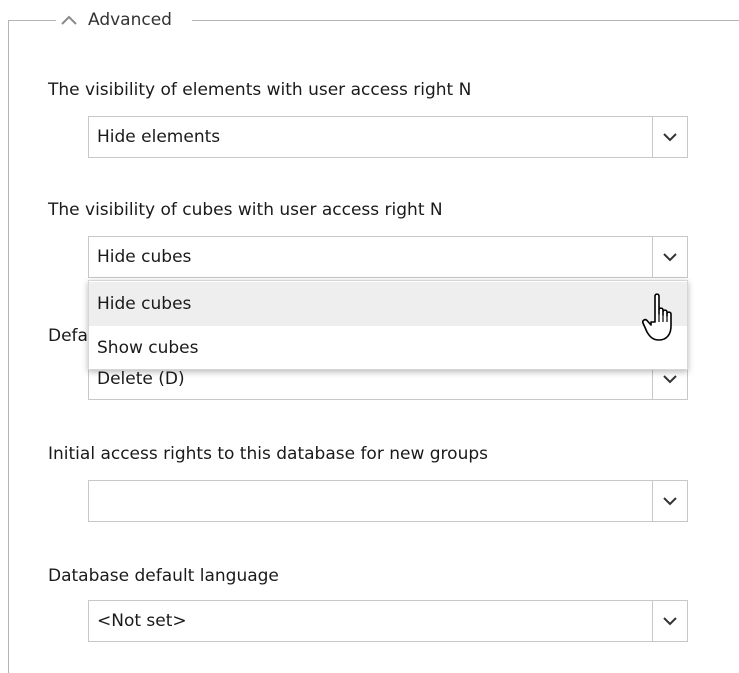 This screenshot has height=673, width=739. Describe the element at coordinates (388, 621) in the screenshot. I see `default-language-select: <Not set>` at that location.